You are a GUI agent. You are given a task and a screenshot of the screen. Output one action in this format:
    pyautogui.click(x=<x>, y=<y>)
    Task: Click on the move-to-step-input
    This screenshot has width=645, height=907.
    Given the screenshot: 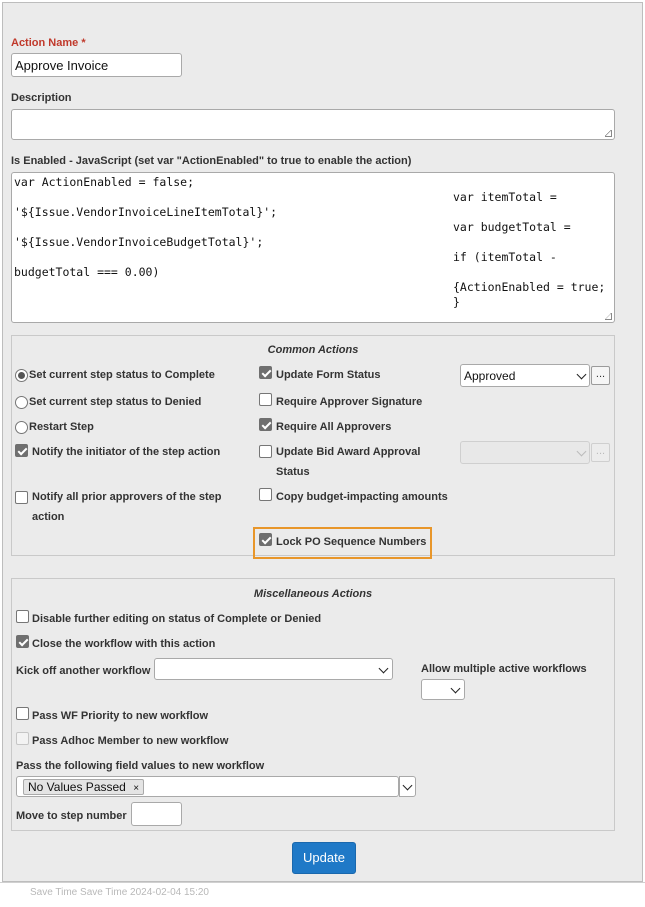 What is the action you would take?
    pyautogui.click(x=156, y=814)
    